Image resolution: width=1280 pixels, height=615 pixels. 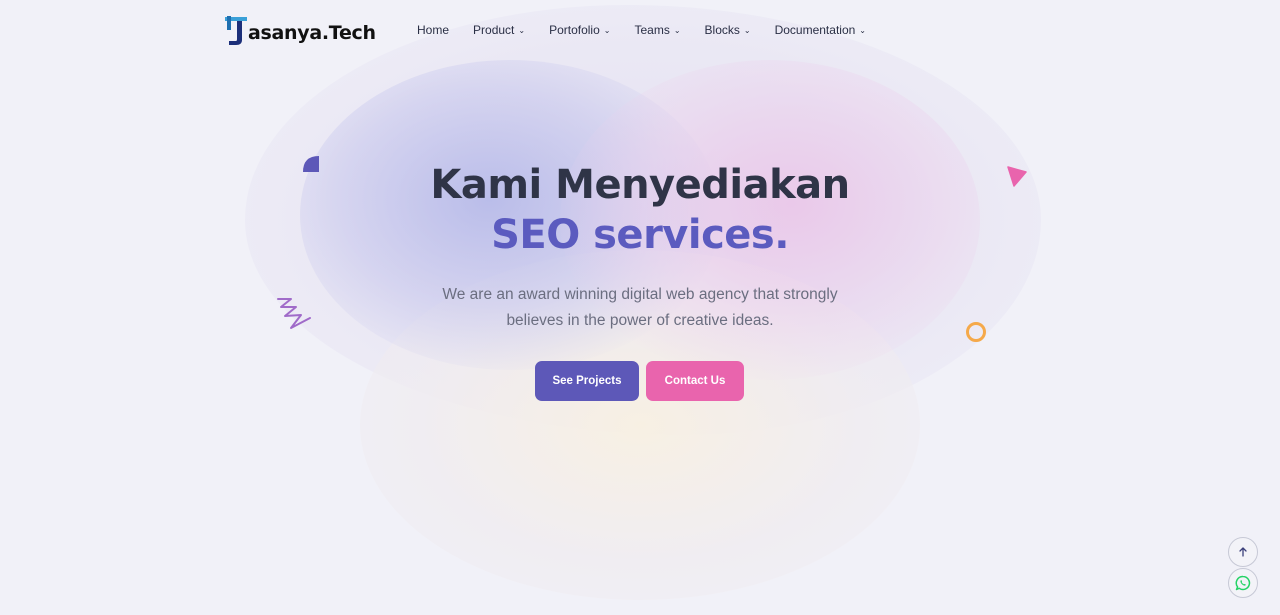 I want to click on contact-us-button: Contact Us, so click(x=695, y=381).